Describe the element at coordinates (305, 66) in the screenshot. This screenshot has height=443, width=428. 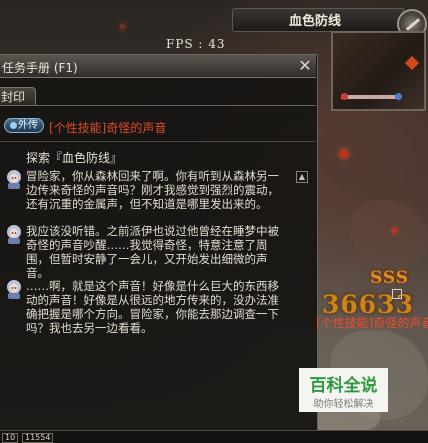
I see `close-button: ✕` at that location.